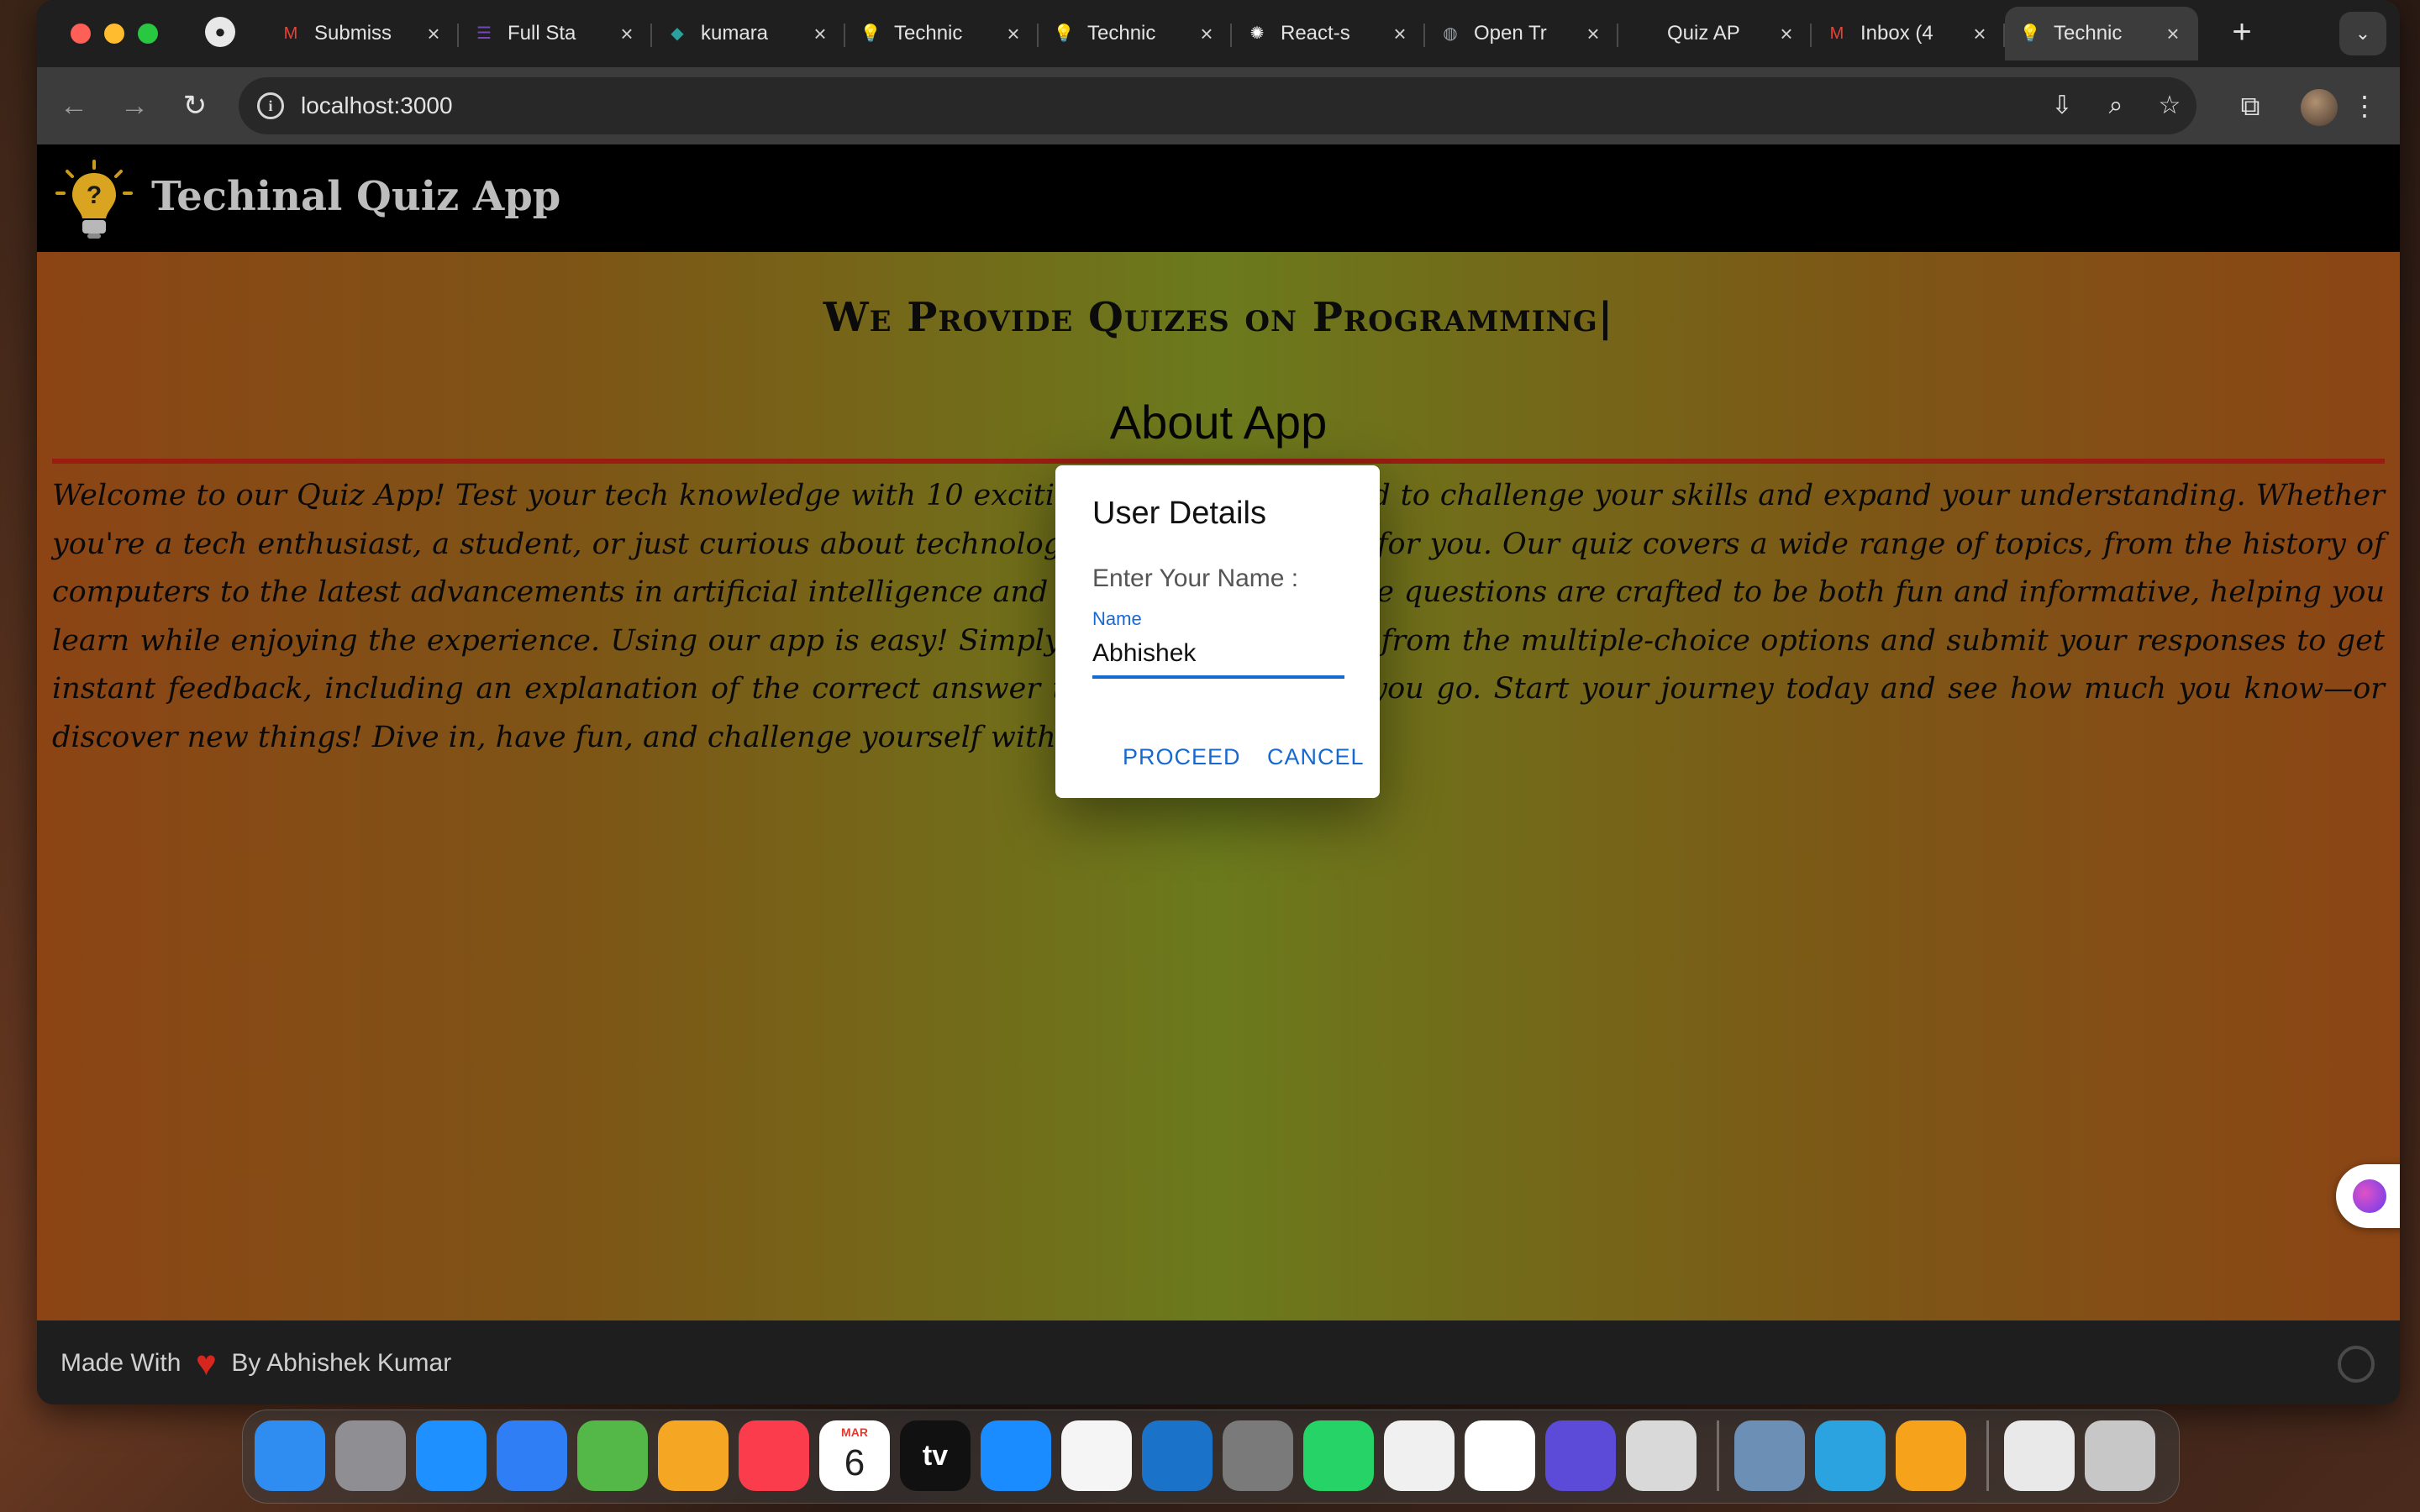 Image resolution: width=2420 pixels, height=1512 pixels. What do you see at coordinates (2040, 1455) in the screenshot?
I see `docx-file-icon` at bounding box center [2040, 1455].